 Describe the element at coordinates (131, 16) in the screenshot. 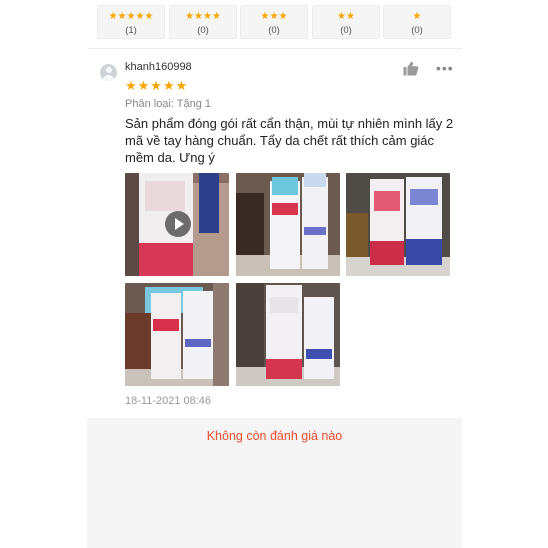

I see `filter-stars: ★★★★★` at that location.